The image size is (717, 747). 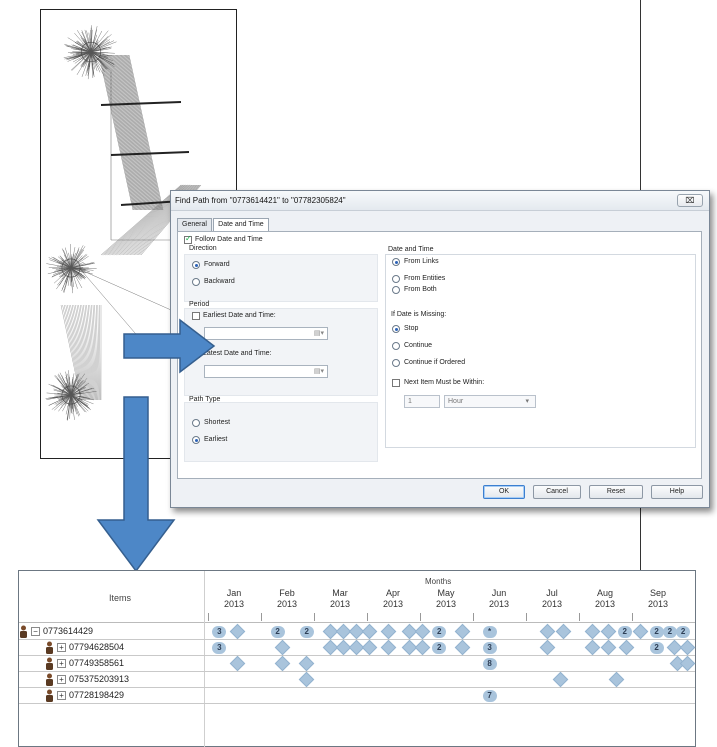 I want to click on path-type-title: Path Type, so click(x=205, y=399).